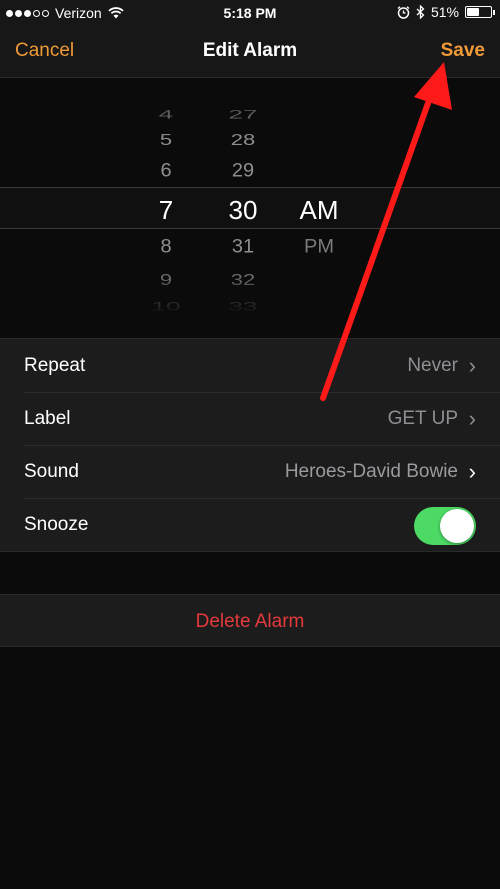  Describe the element at coordinates (250, 524) in the screenshot. I see `snooze-row: Snooze` at that location.